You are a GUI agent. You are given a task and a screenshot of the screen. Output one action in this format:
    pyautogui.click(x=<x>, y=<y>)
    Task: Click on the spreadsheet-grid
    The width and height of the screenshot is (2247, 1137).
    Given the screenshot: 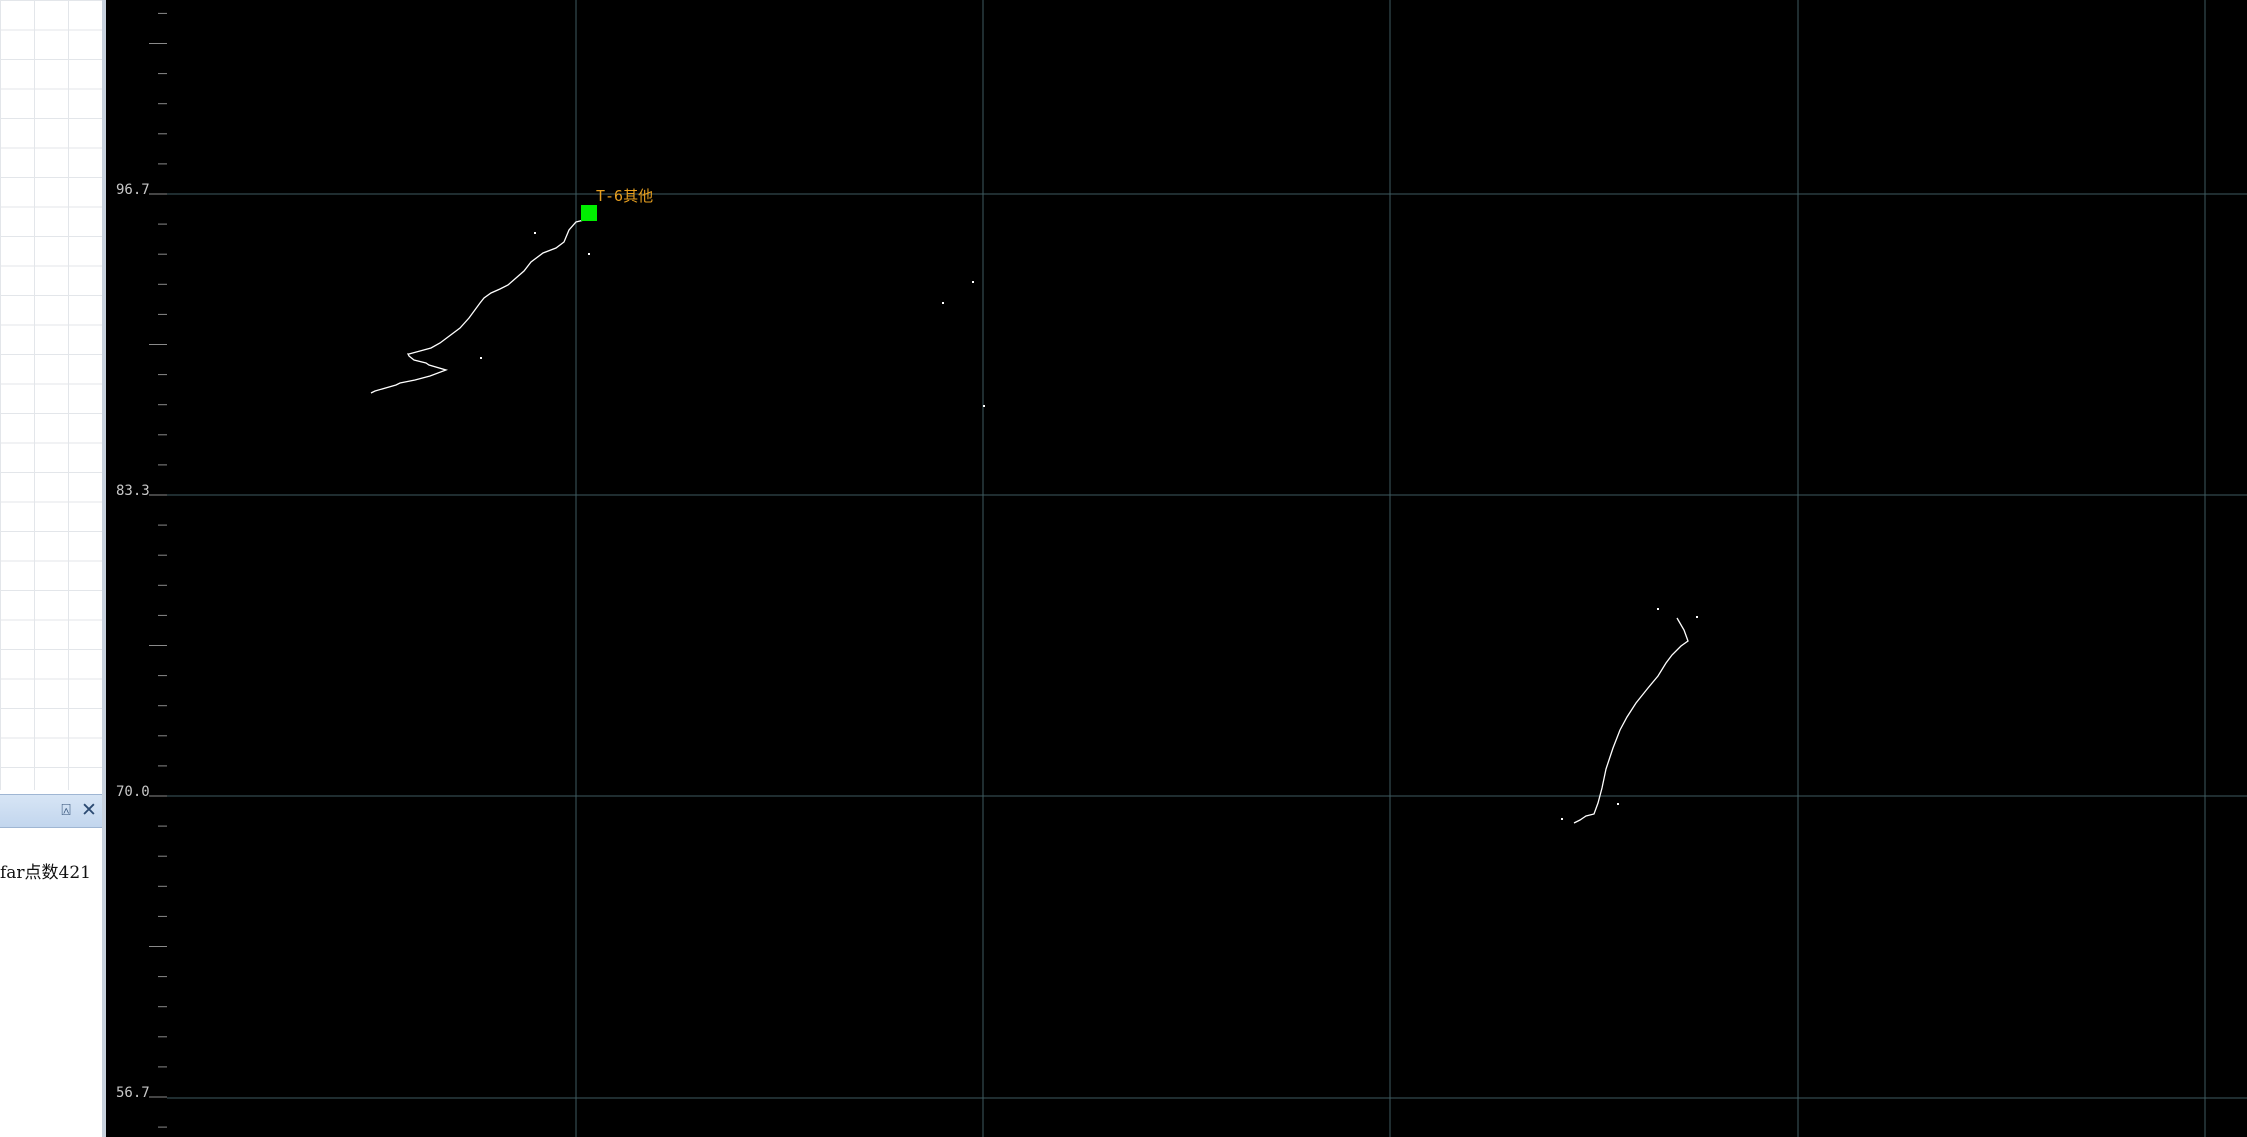 What is the action you would take?
    pyautogui.click(x=51, y=395)
    